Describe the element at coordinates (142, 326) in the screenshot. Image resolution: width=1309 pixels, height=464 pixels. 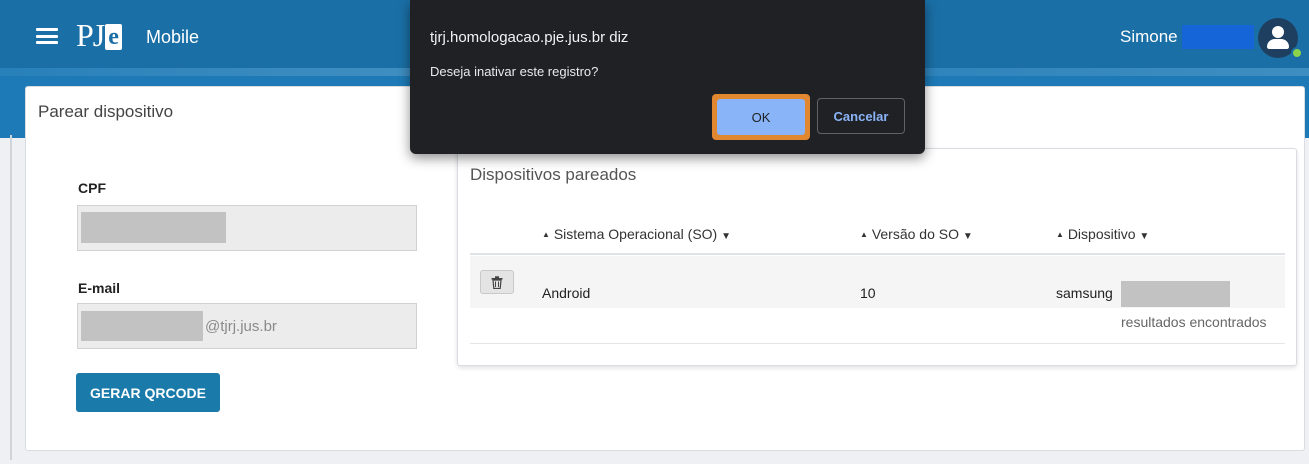
I see `redacted-email` at that location.